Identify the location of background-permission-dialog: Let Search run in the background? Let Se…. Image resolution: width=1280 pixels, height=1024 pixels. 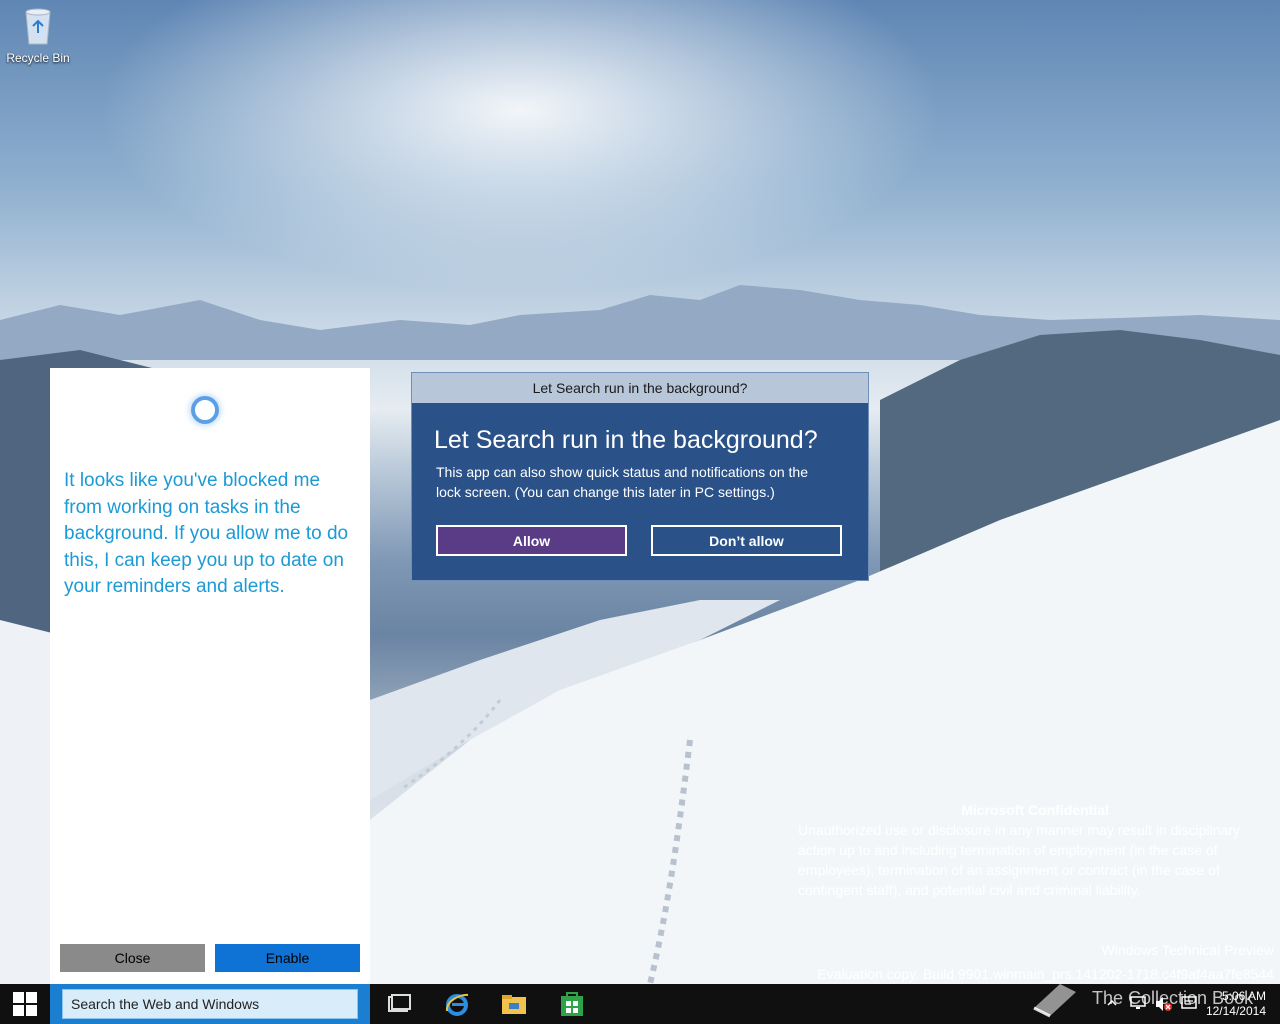
(640, 476).